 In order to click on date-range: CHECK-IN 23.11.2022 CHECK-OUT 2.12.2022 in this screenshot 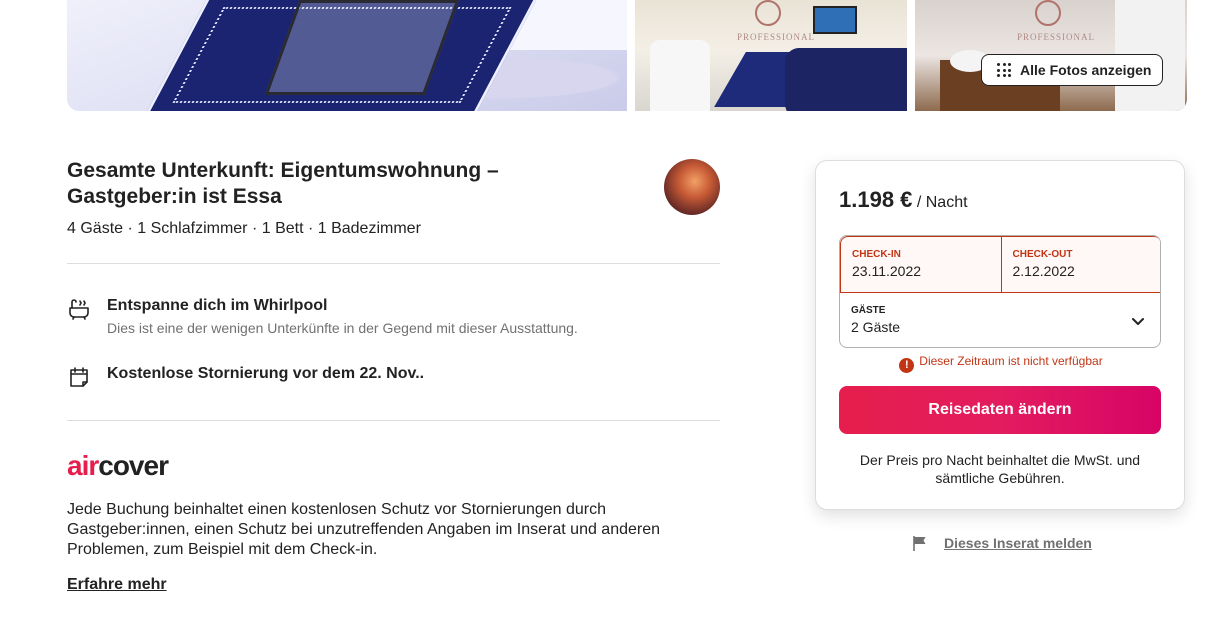, I will do `click(1000, 264)`.